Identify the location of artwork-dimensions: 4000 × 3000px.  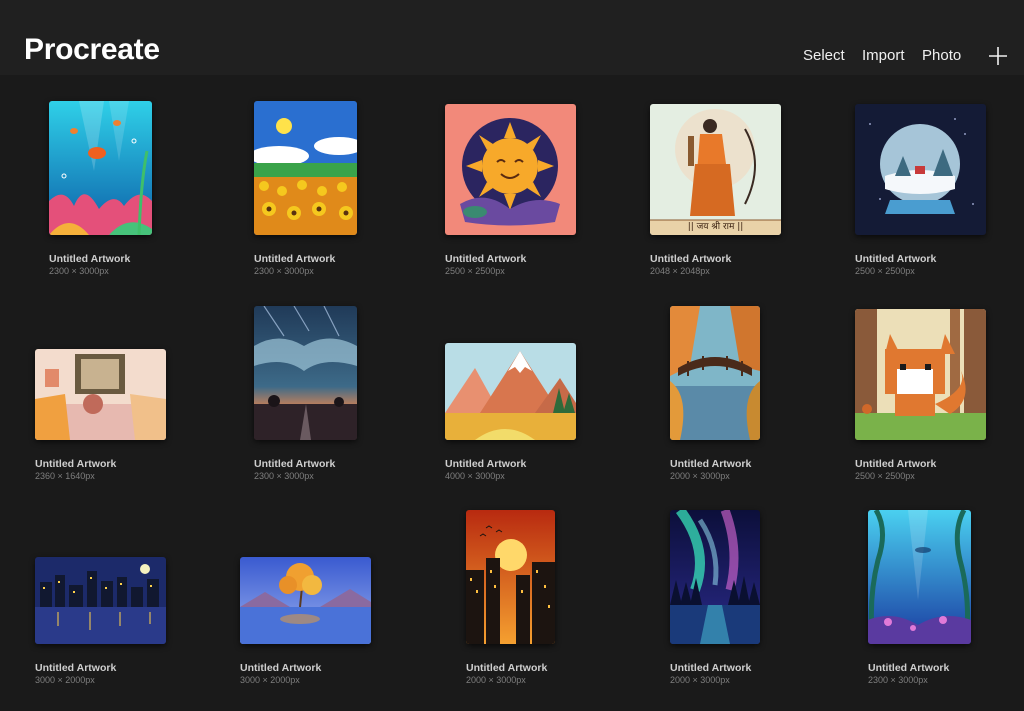
(475, 476).